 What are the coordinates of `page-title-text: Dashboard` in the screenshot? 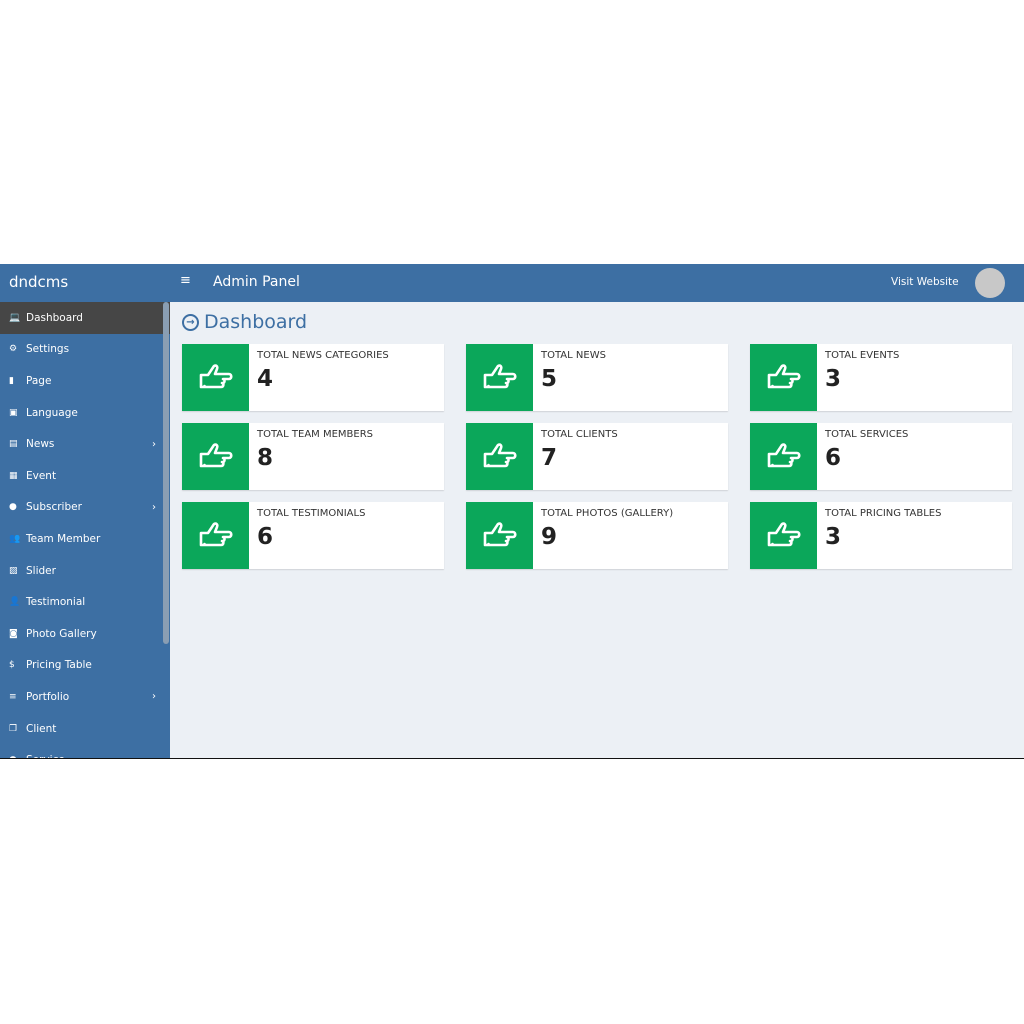 It's located at (256, 322).